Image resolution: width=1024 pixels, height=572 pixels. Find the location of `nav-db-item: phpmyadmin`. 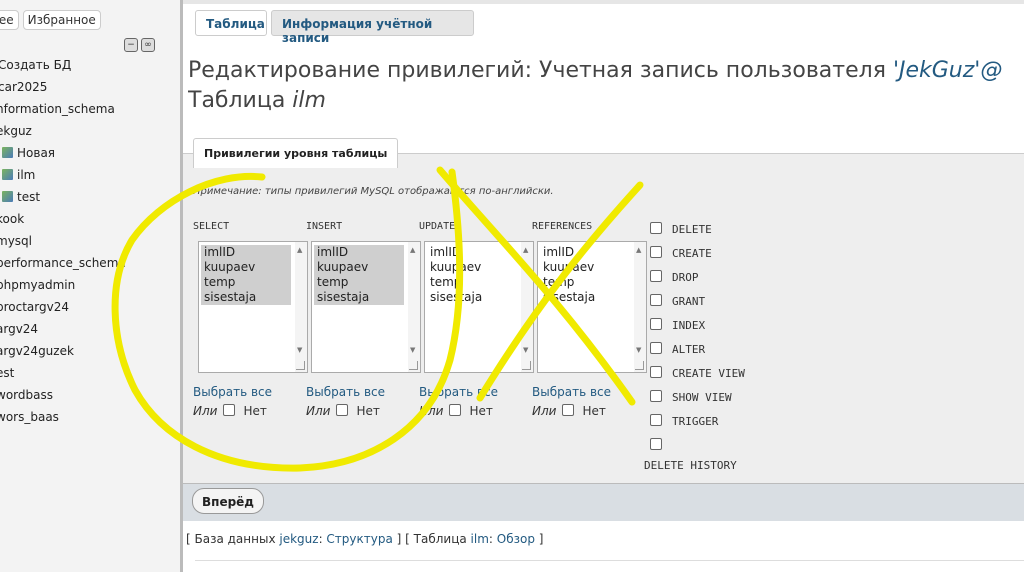

nav-db-item: phpmyadmin is located at coordinates (37, 285).